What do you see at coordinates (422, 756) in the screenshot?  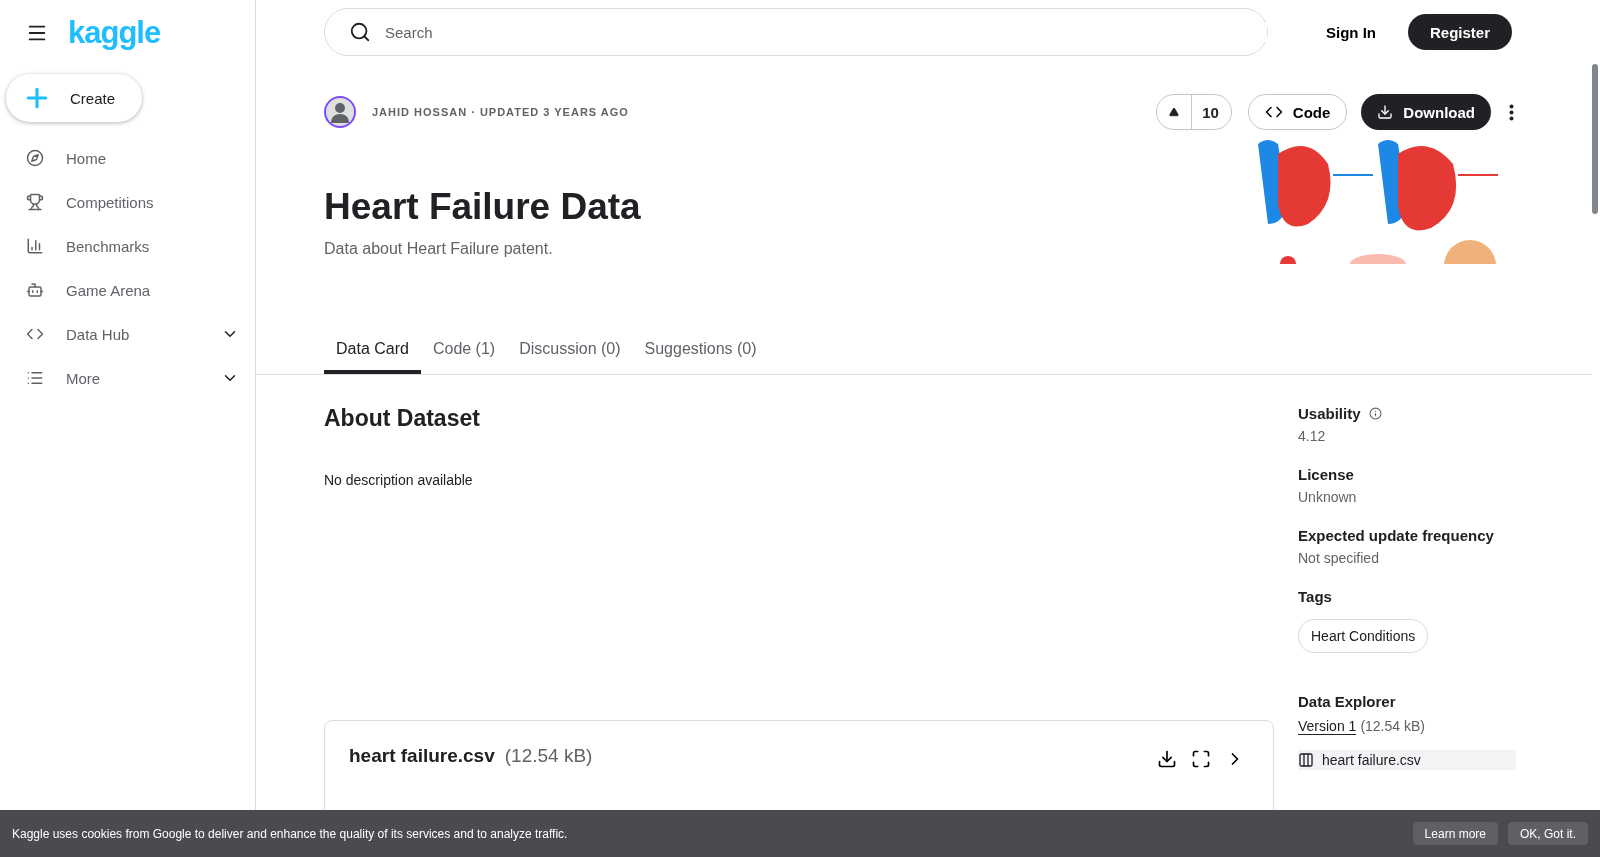 I see `file-name: heart failure.csv` at bounding box center [422, 756].